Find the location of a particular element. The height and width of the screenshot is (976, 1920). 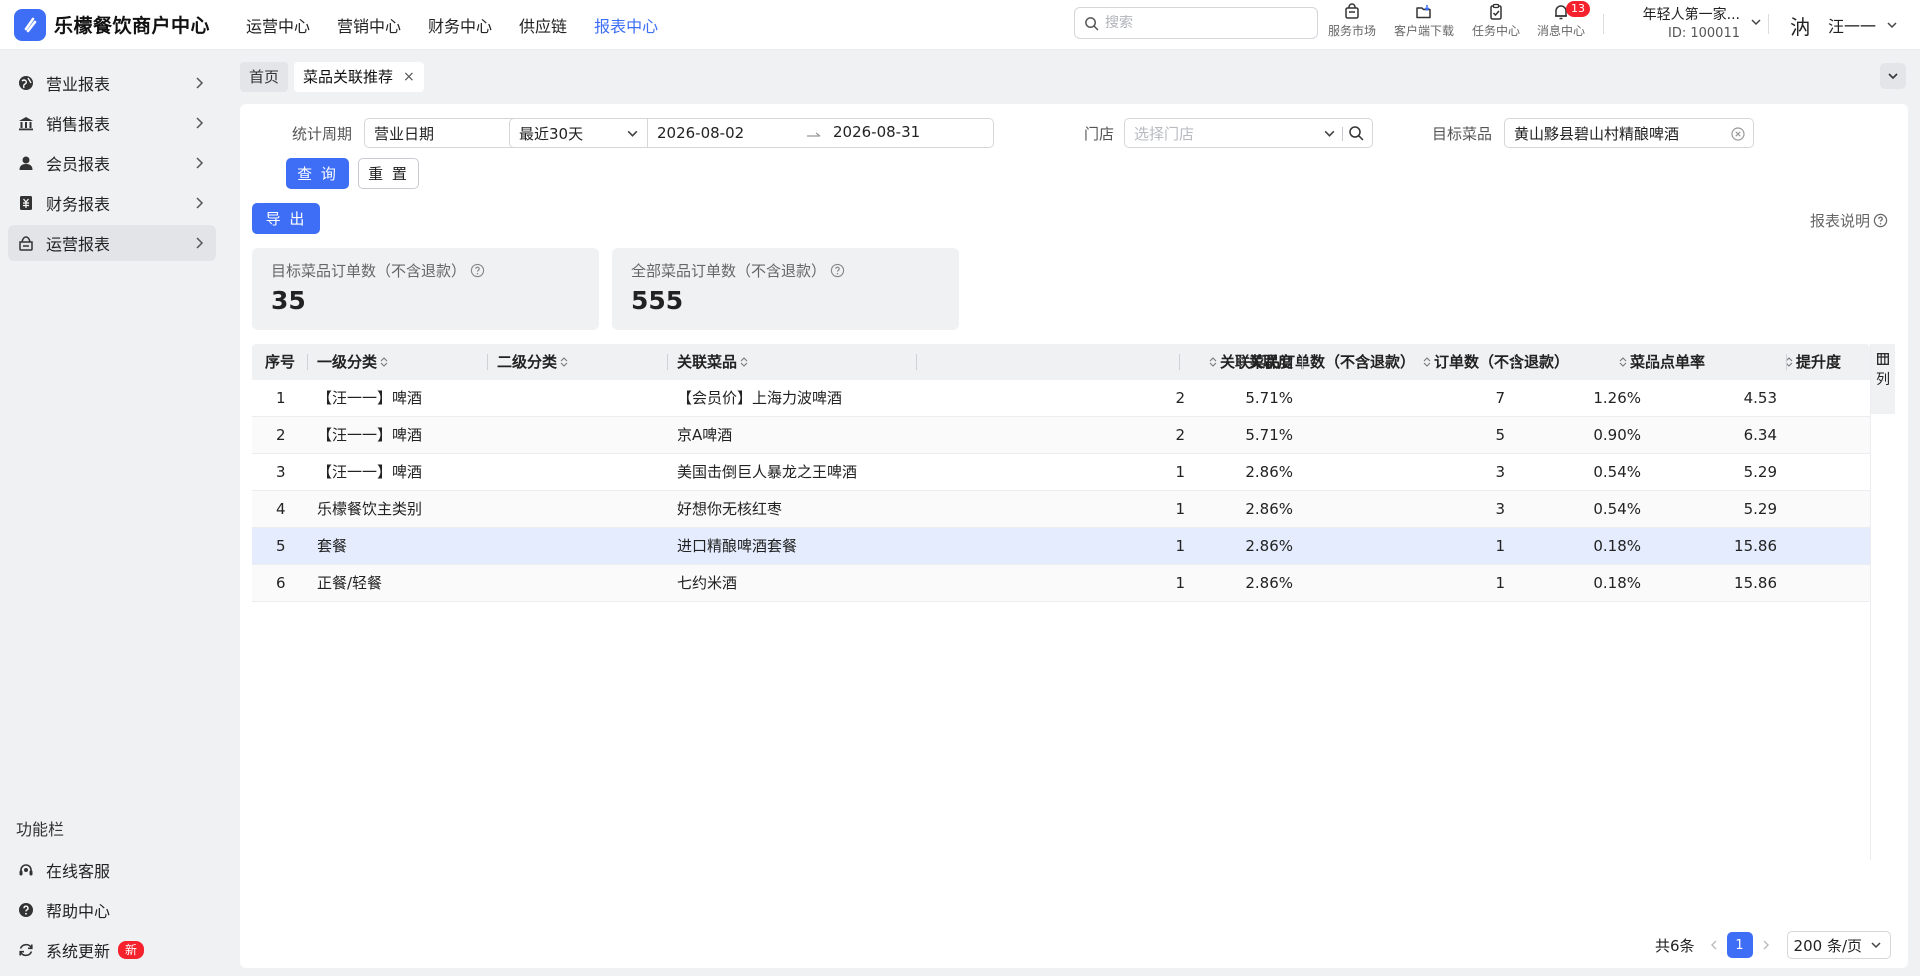

col-header-category1: 一级分类 is located at coordinates (354, 362).